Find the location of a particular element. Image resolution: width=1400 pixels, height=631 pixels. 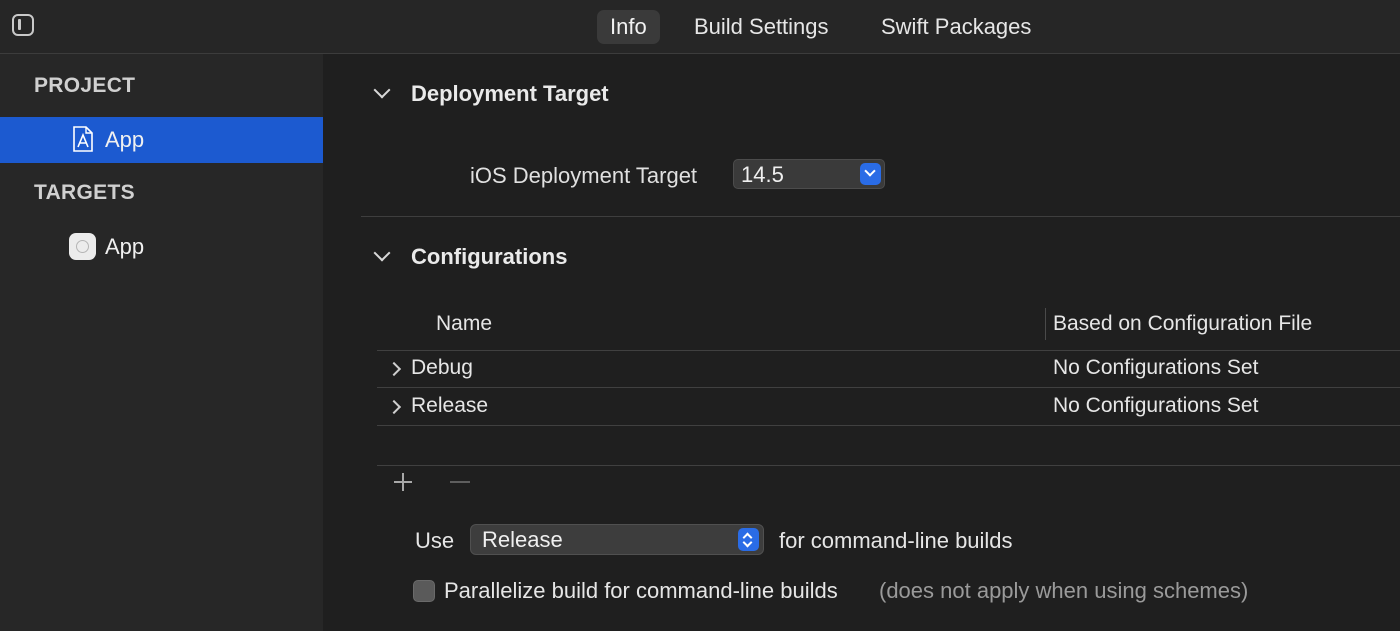

column-separator is located at coordinates (1045, 324).